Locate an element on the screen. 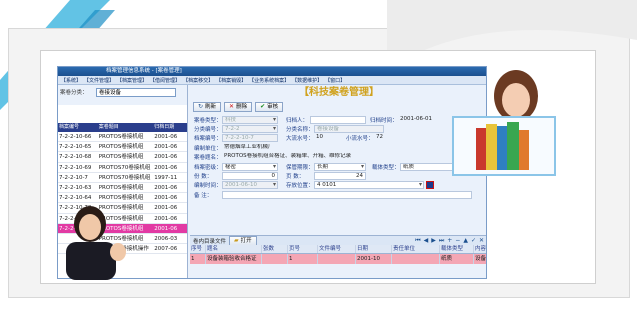 The height and width of the screenshot is (310, 637). contents-header: 序号题名张数页号文件编号日期责任单位载体类型内容描述 is located at coordinates (338, 249).